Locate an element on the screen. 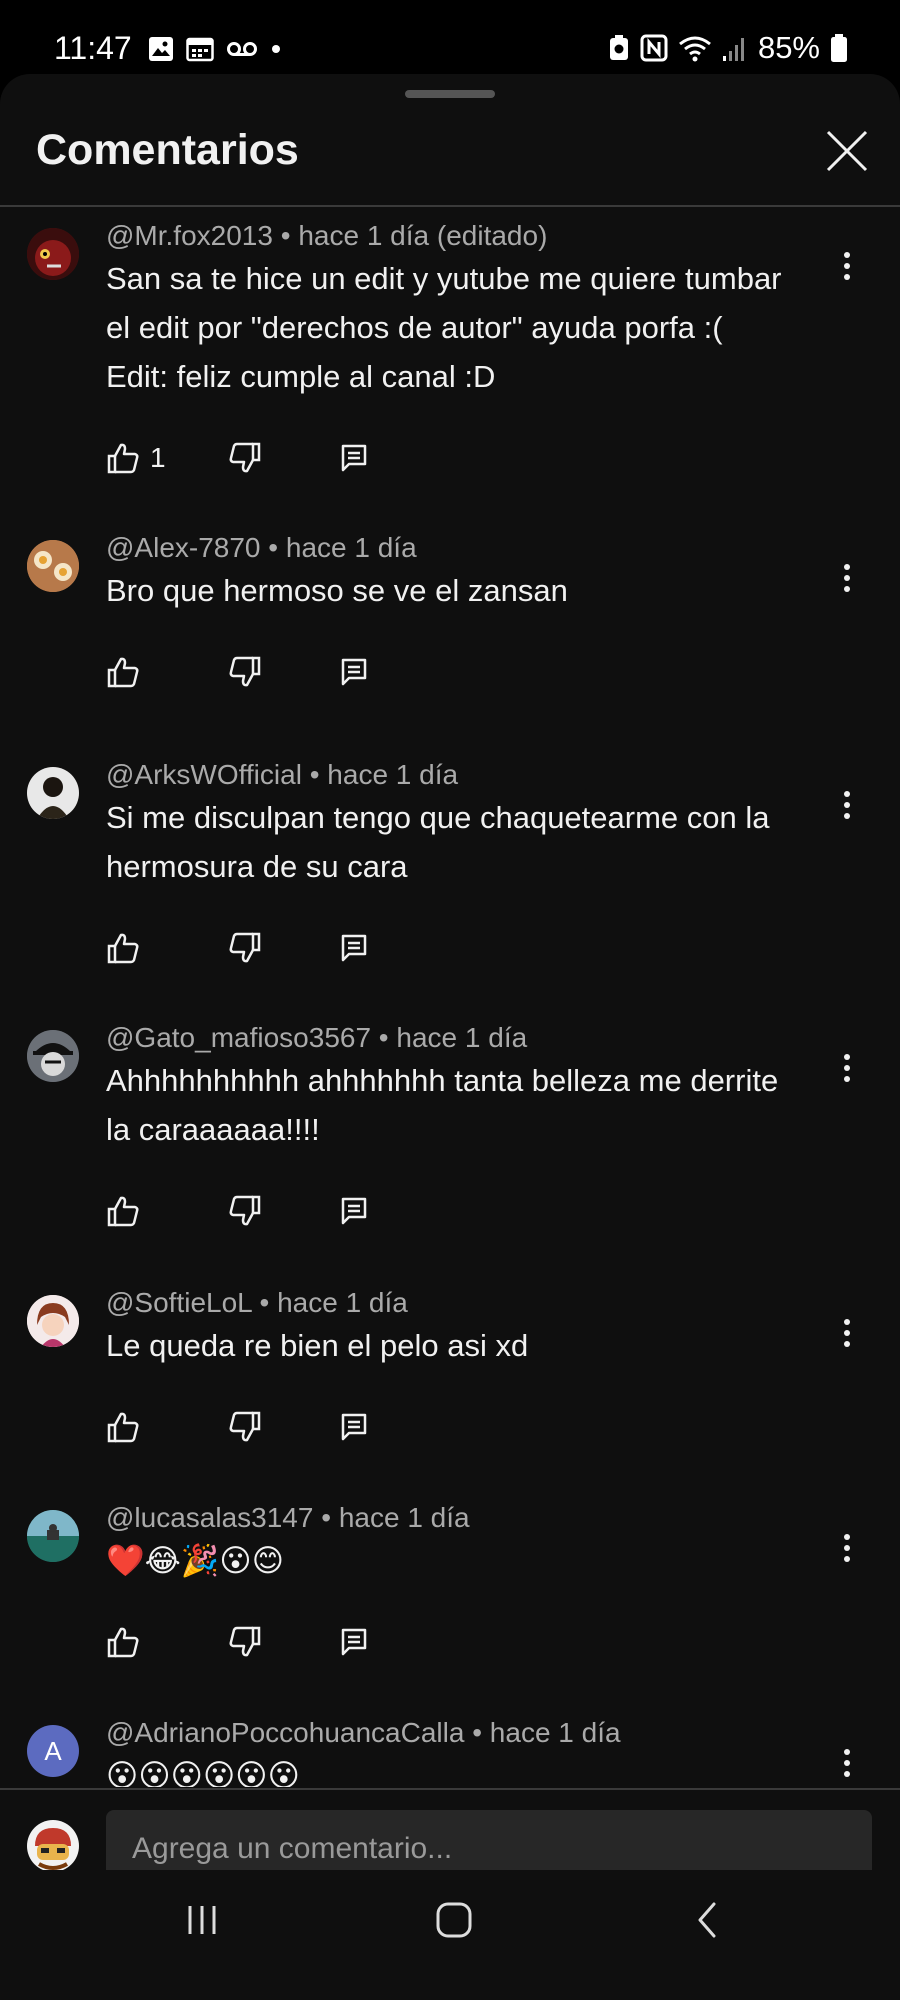 Image resolution: width=900 pixels, height=2000 pixels. comment-meta: @Mr.fox2013 • hace 1 día (editado) is located at coordinates (327, 235).